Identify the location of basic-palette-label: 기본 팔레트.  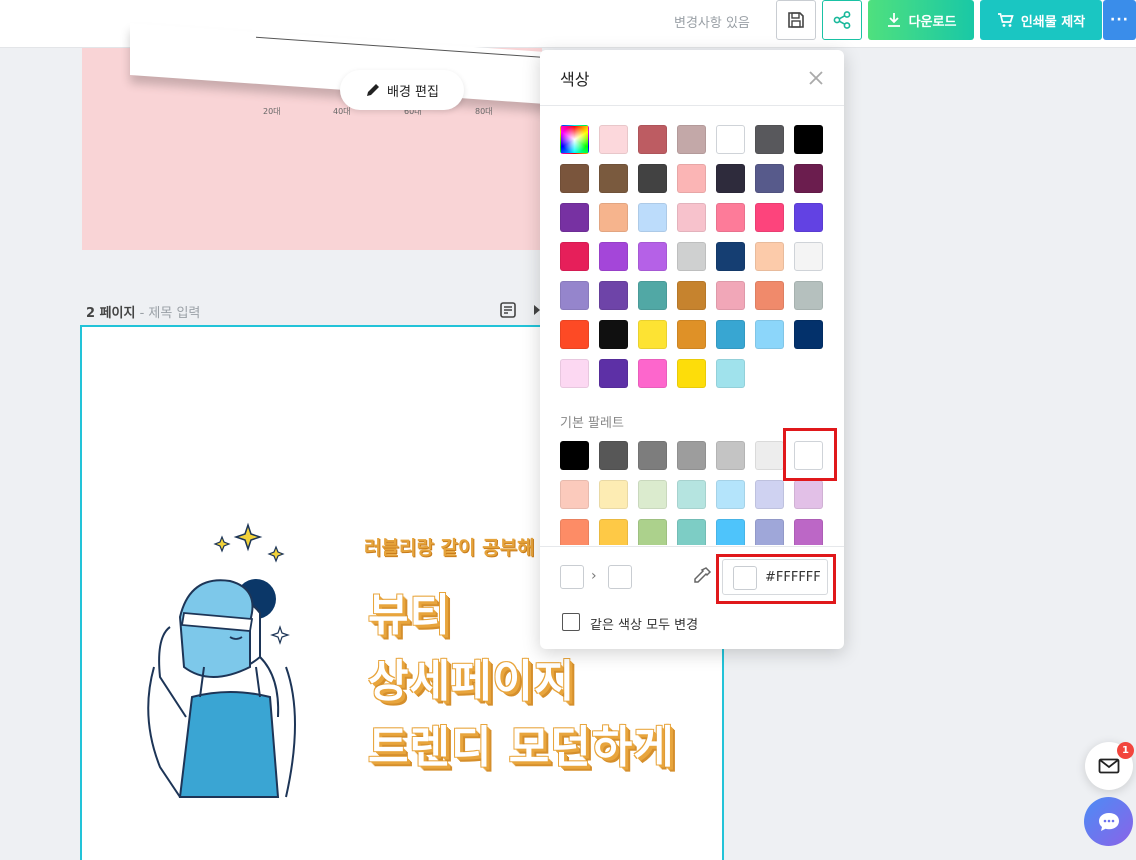
(592, 423).